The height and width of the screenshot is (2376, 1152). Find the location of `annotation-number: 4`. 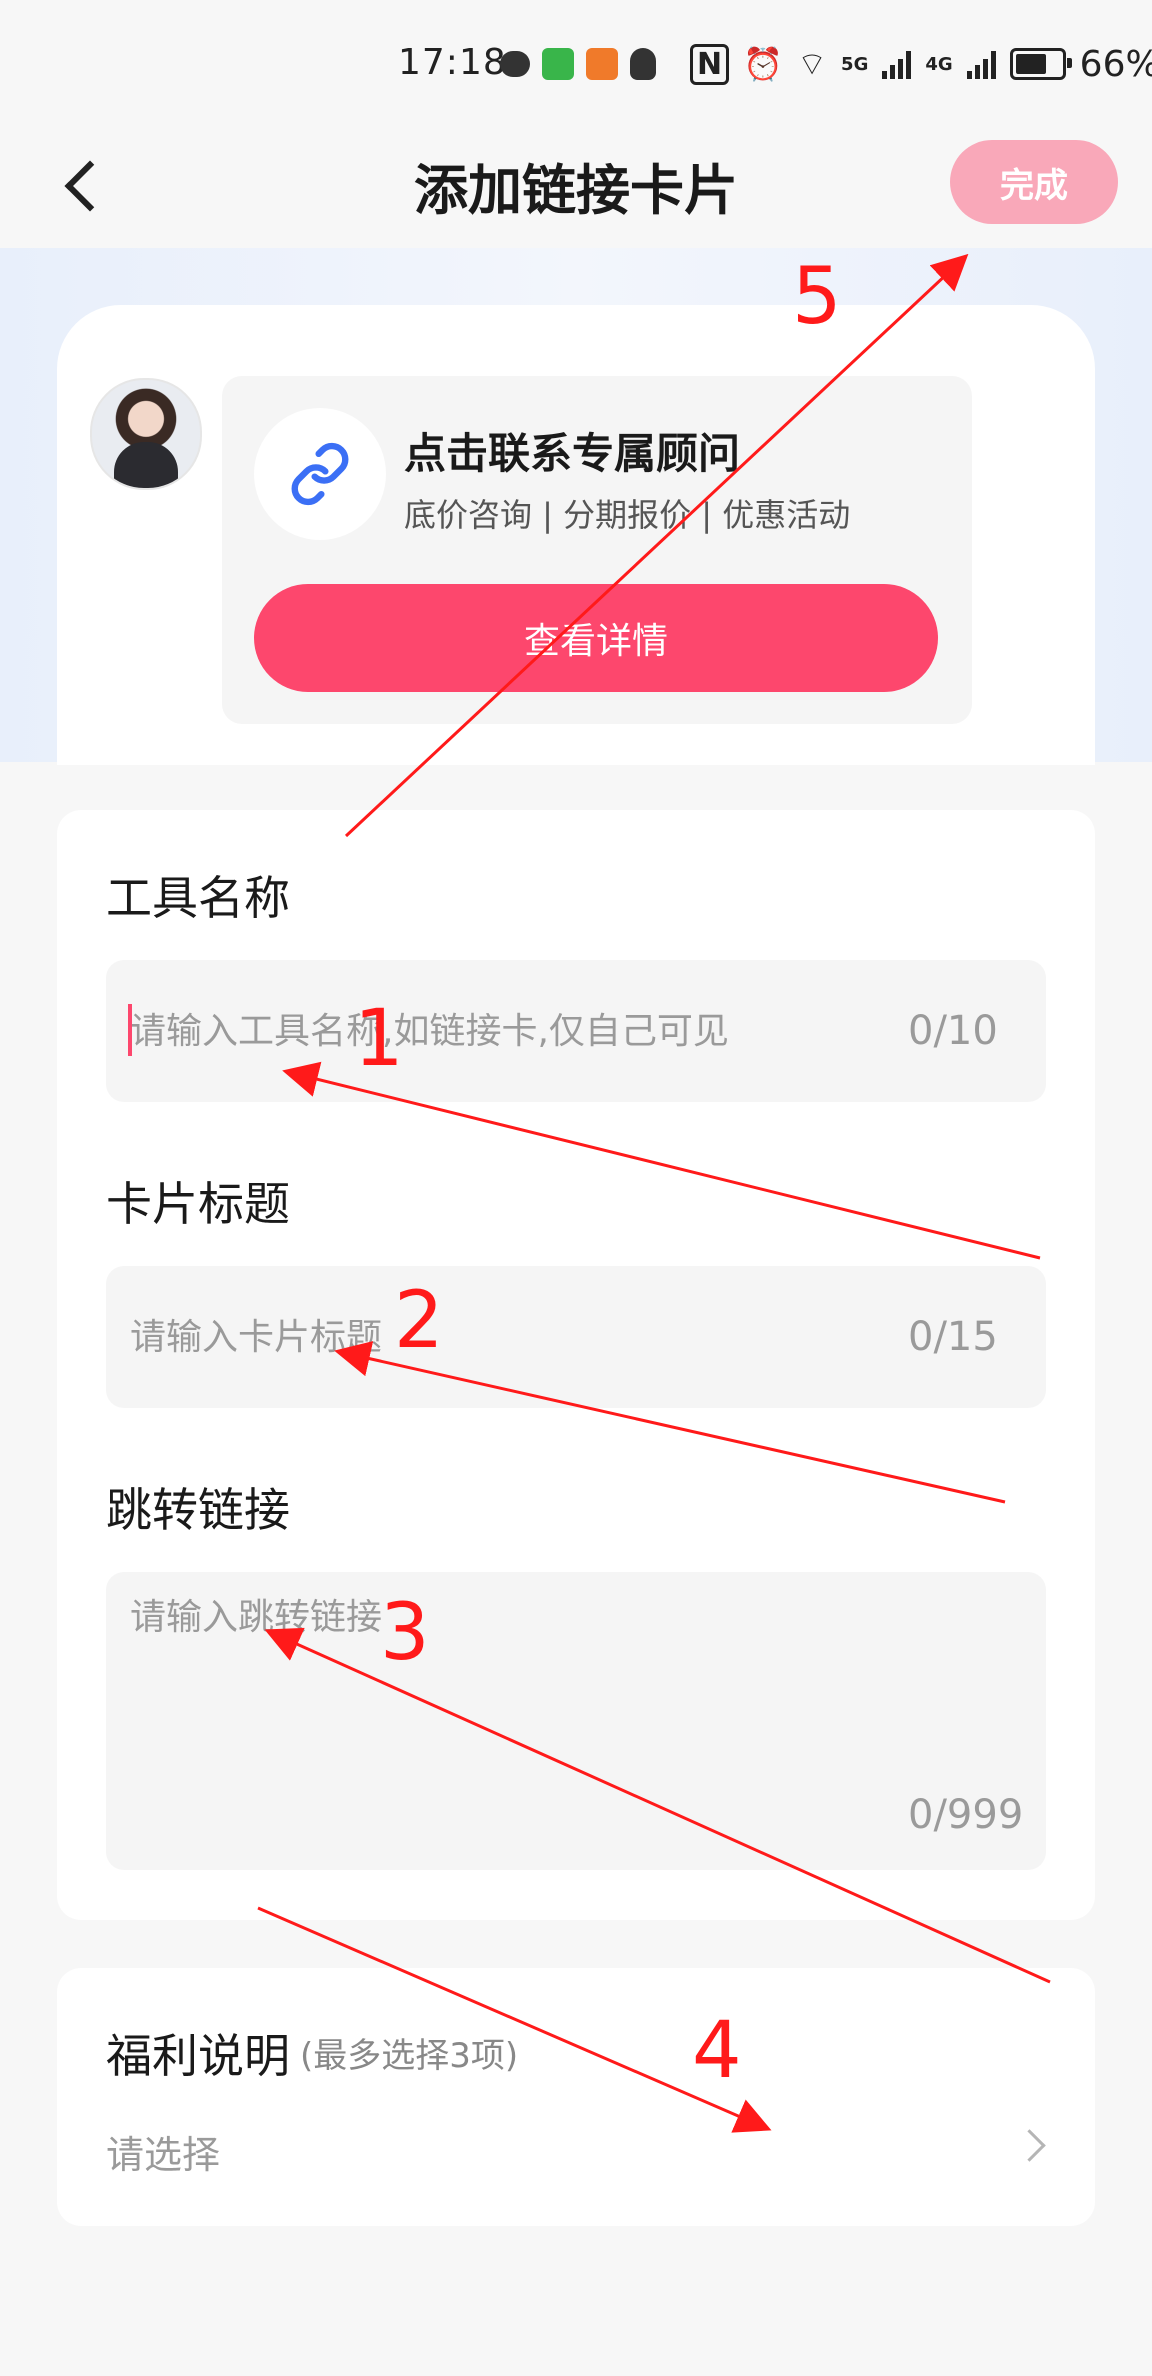

annotation-number: 4 is located at coordinates (717, 2051).